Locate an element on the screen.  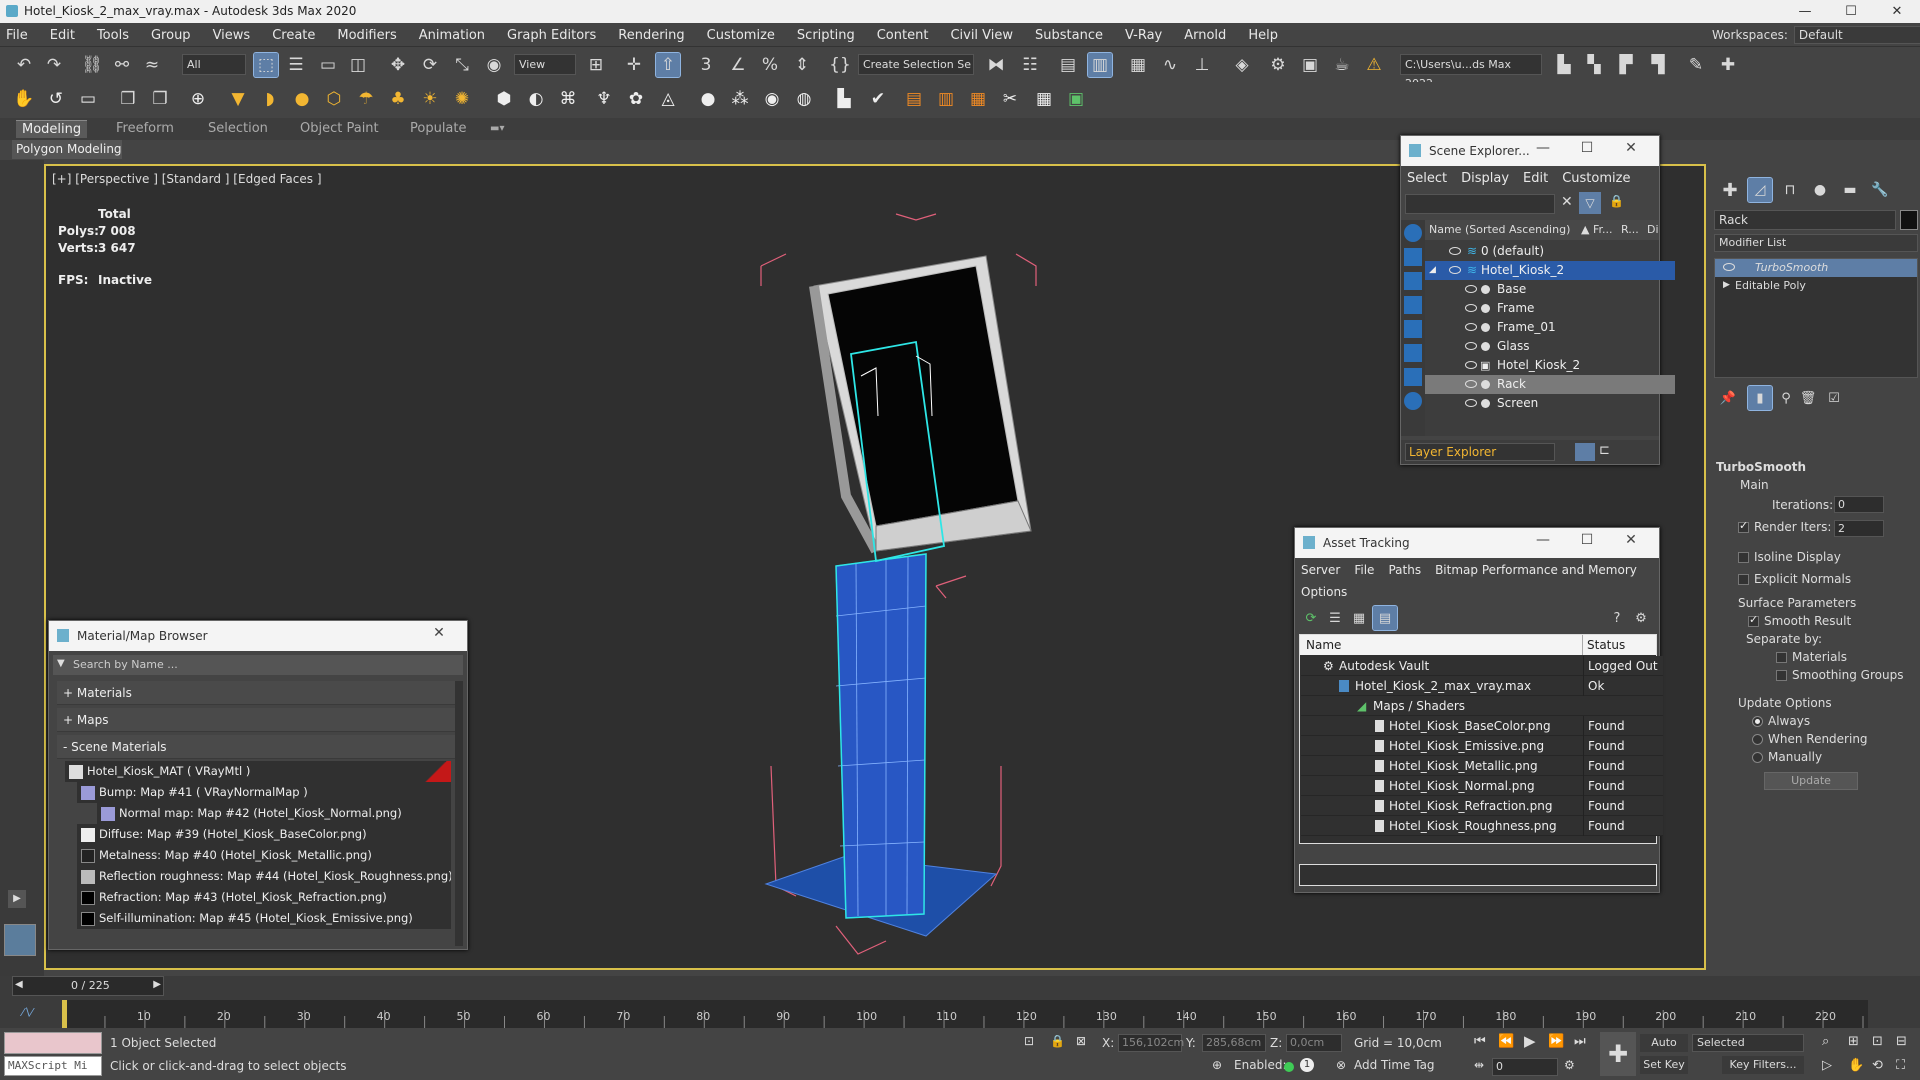
asset-row-normal: Hotel_Kiosk_Normal.png Found is located at coordinates (1482, 786).